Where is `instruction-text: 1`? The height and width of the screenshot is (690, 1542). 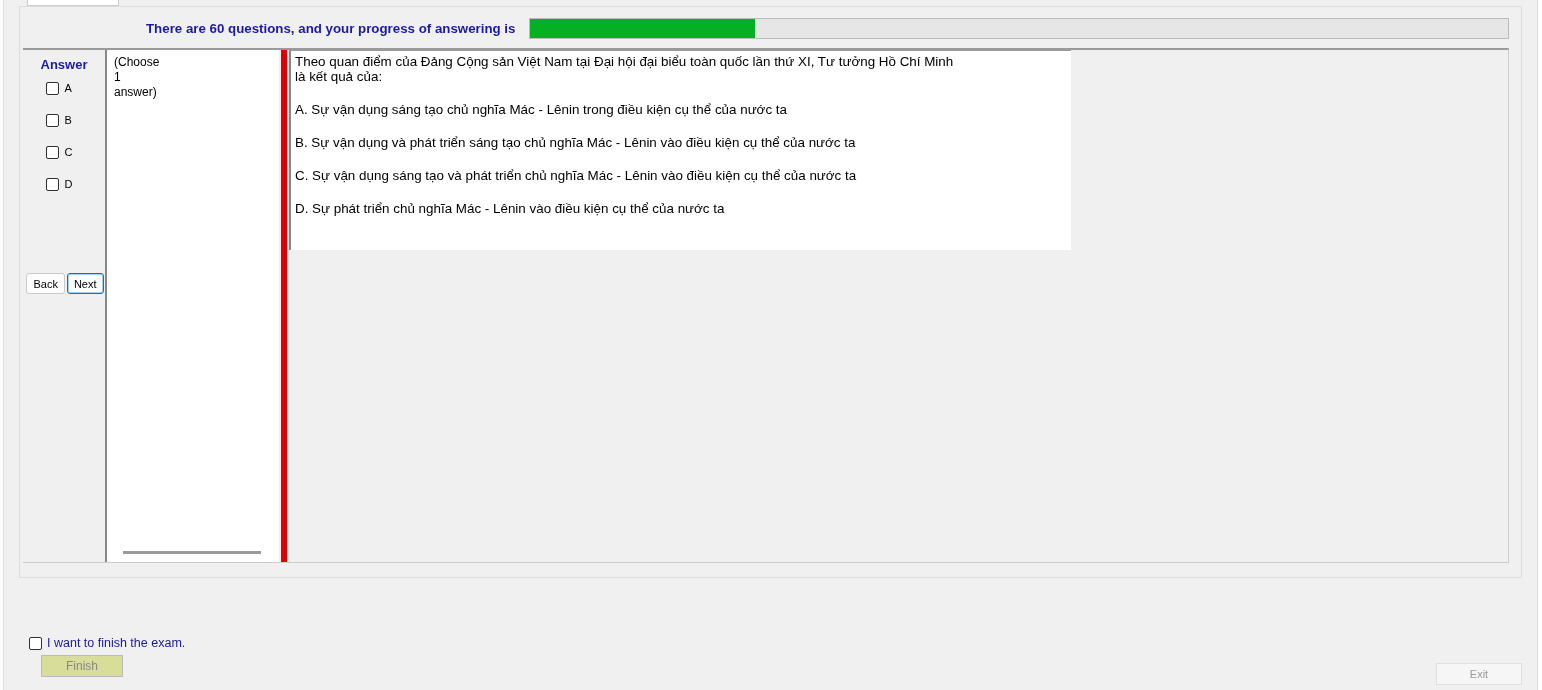
instruction-text: 1 is located at coordinates (118, 77).